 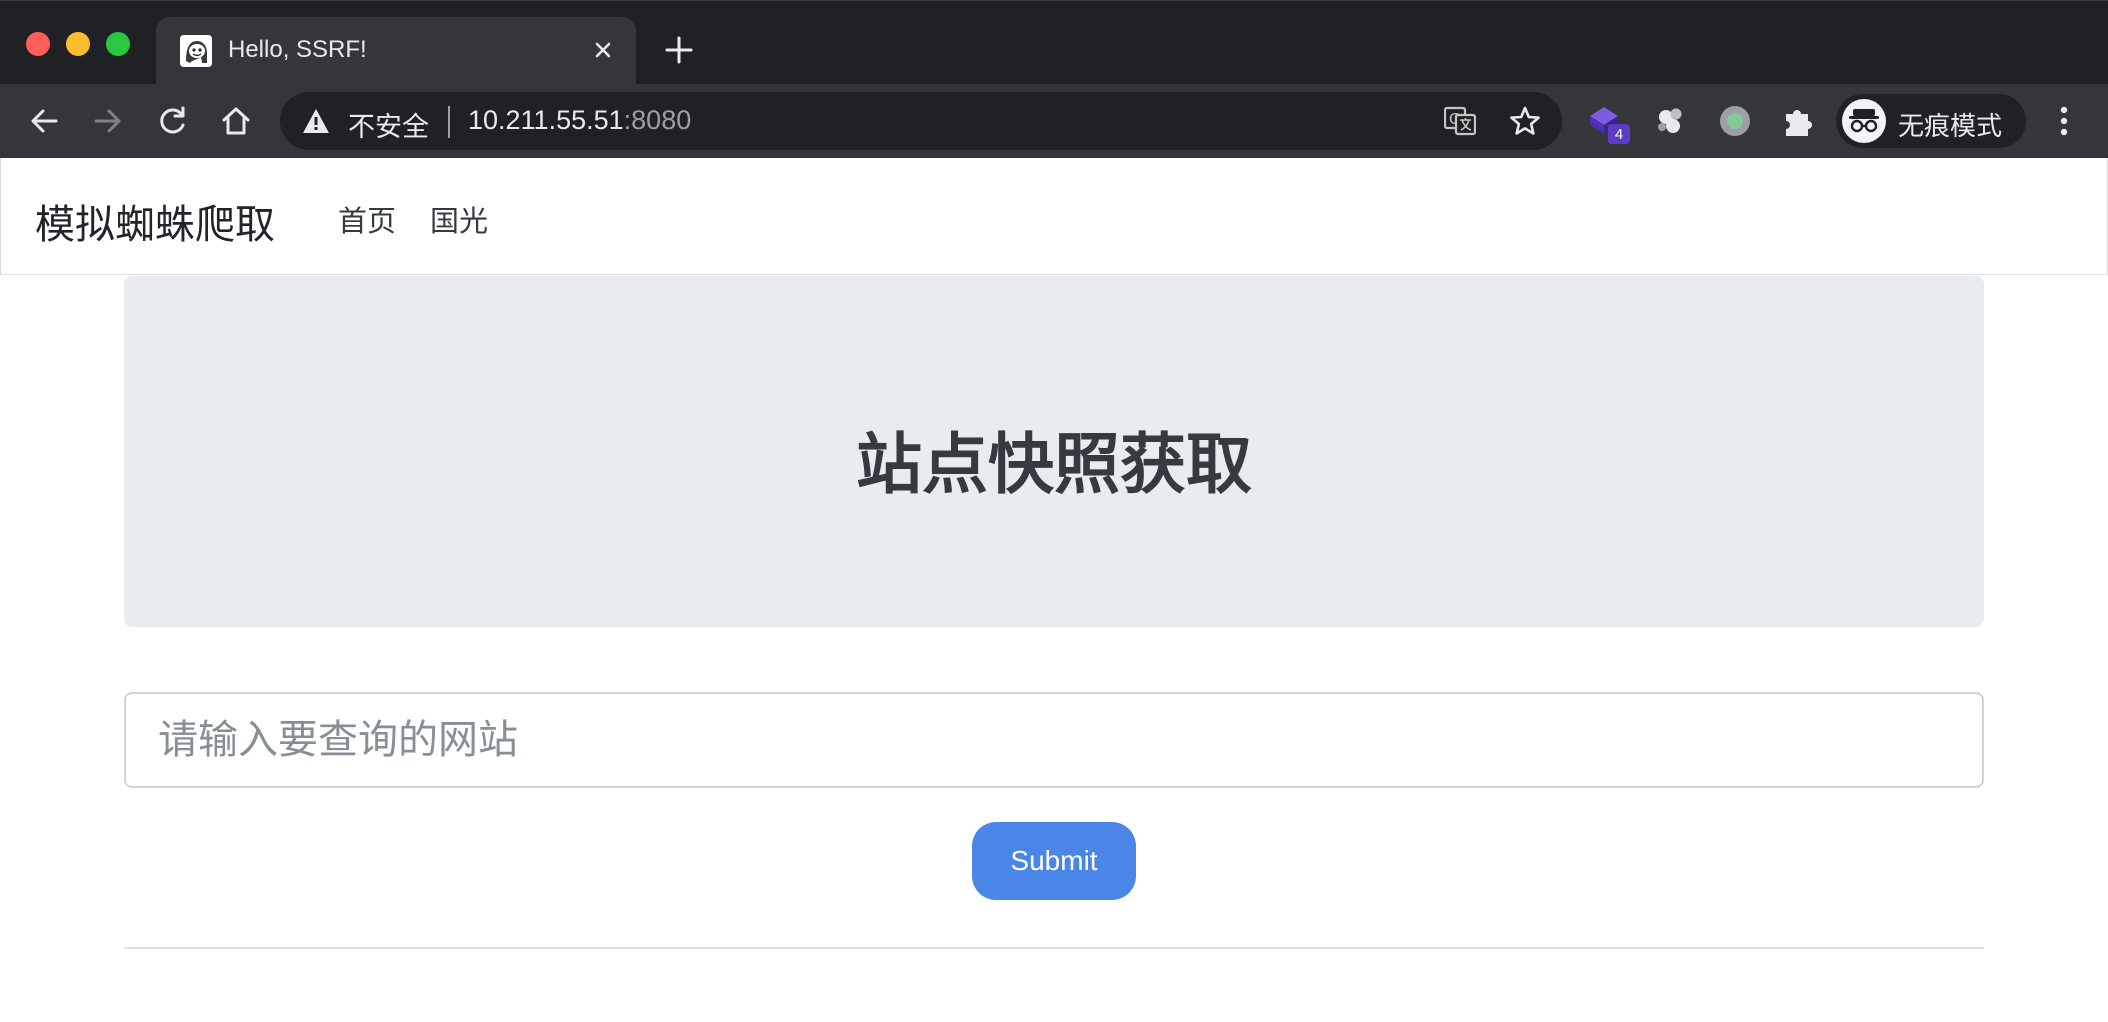 What do you see at coordinates (1735, 121) in the screenshot?
I see `green-dot-extension-icon` at bounding box center [1735, 121].